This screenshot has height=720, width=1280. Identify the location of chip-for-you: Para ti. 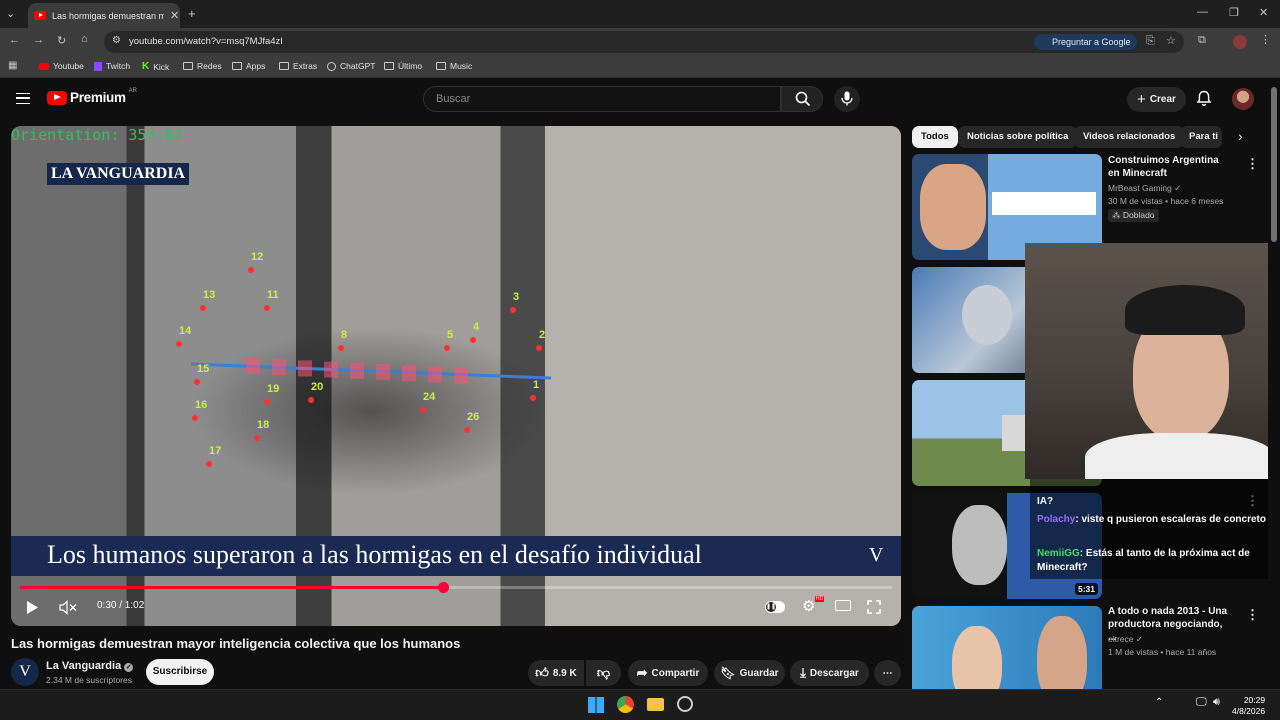
(1201, 137).